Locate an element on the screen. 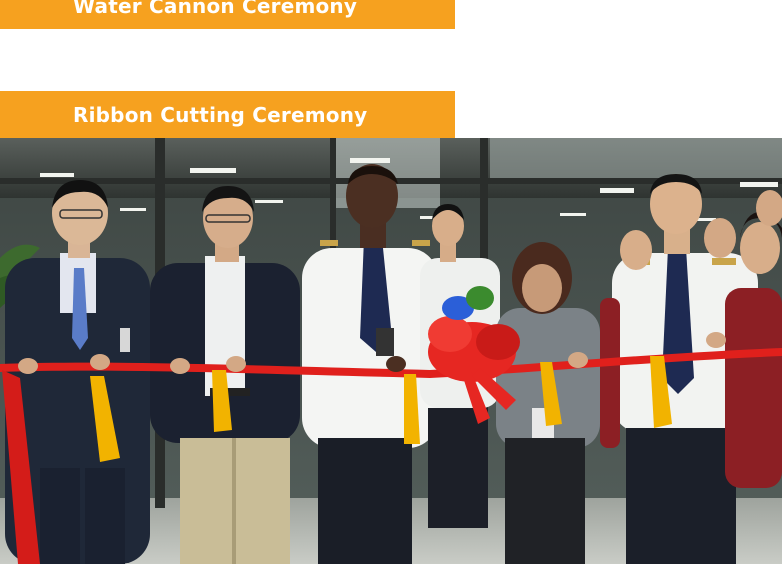 Image resolution: width=782 pixels, height=564 pixels. section-heading: Ribbon Cutting Ceremony is located at coordinates (220, 114).